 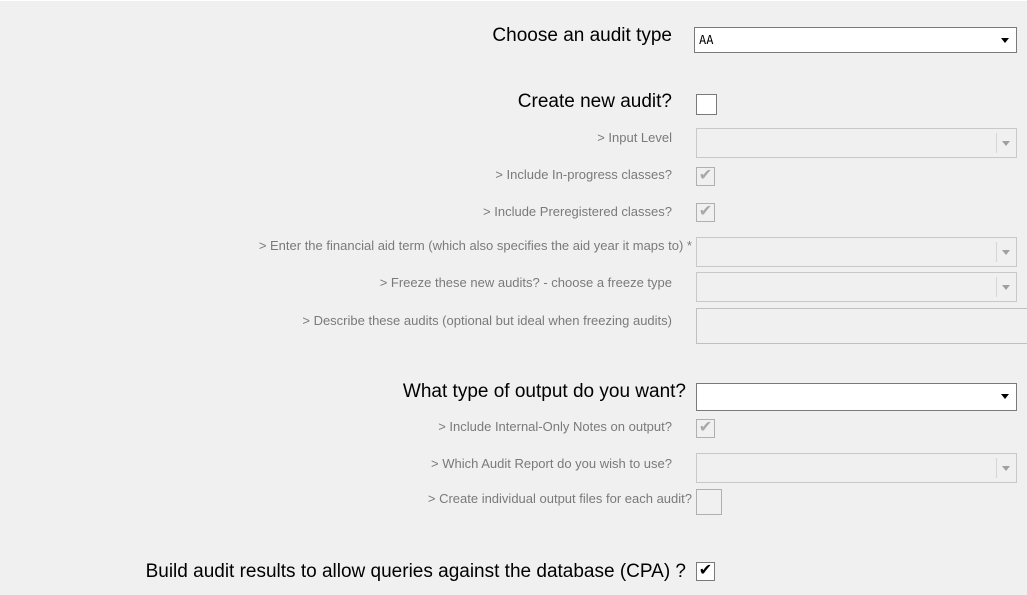 I want to click on individual-files-checkbox, so click(x=709, y=502).